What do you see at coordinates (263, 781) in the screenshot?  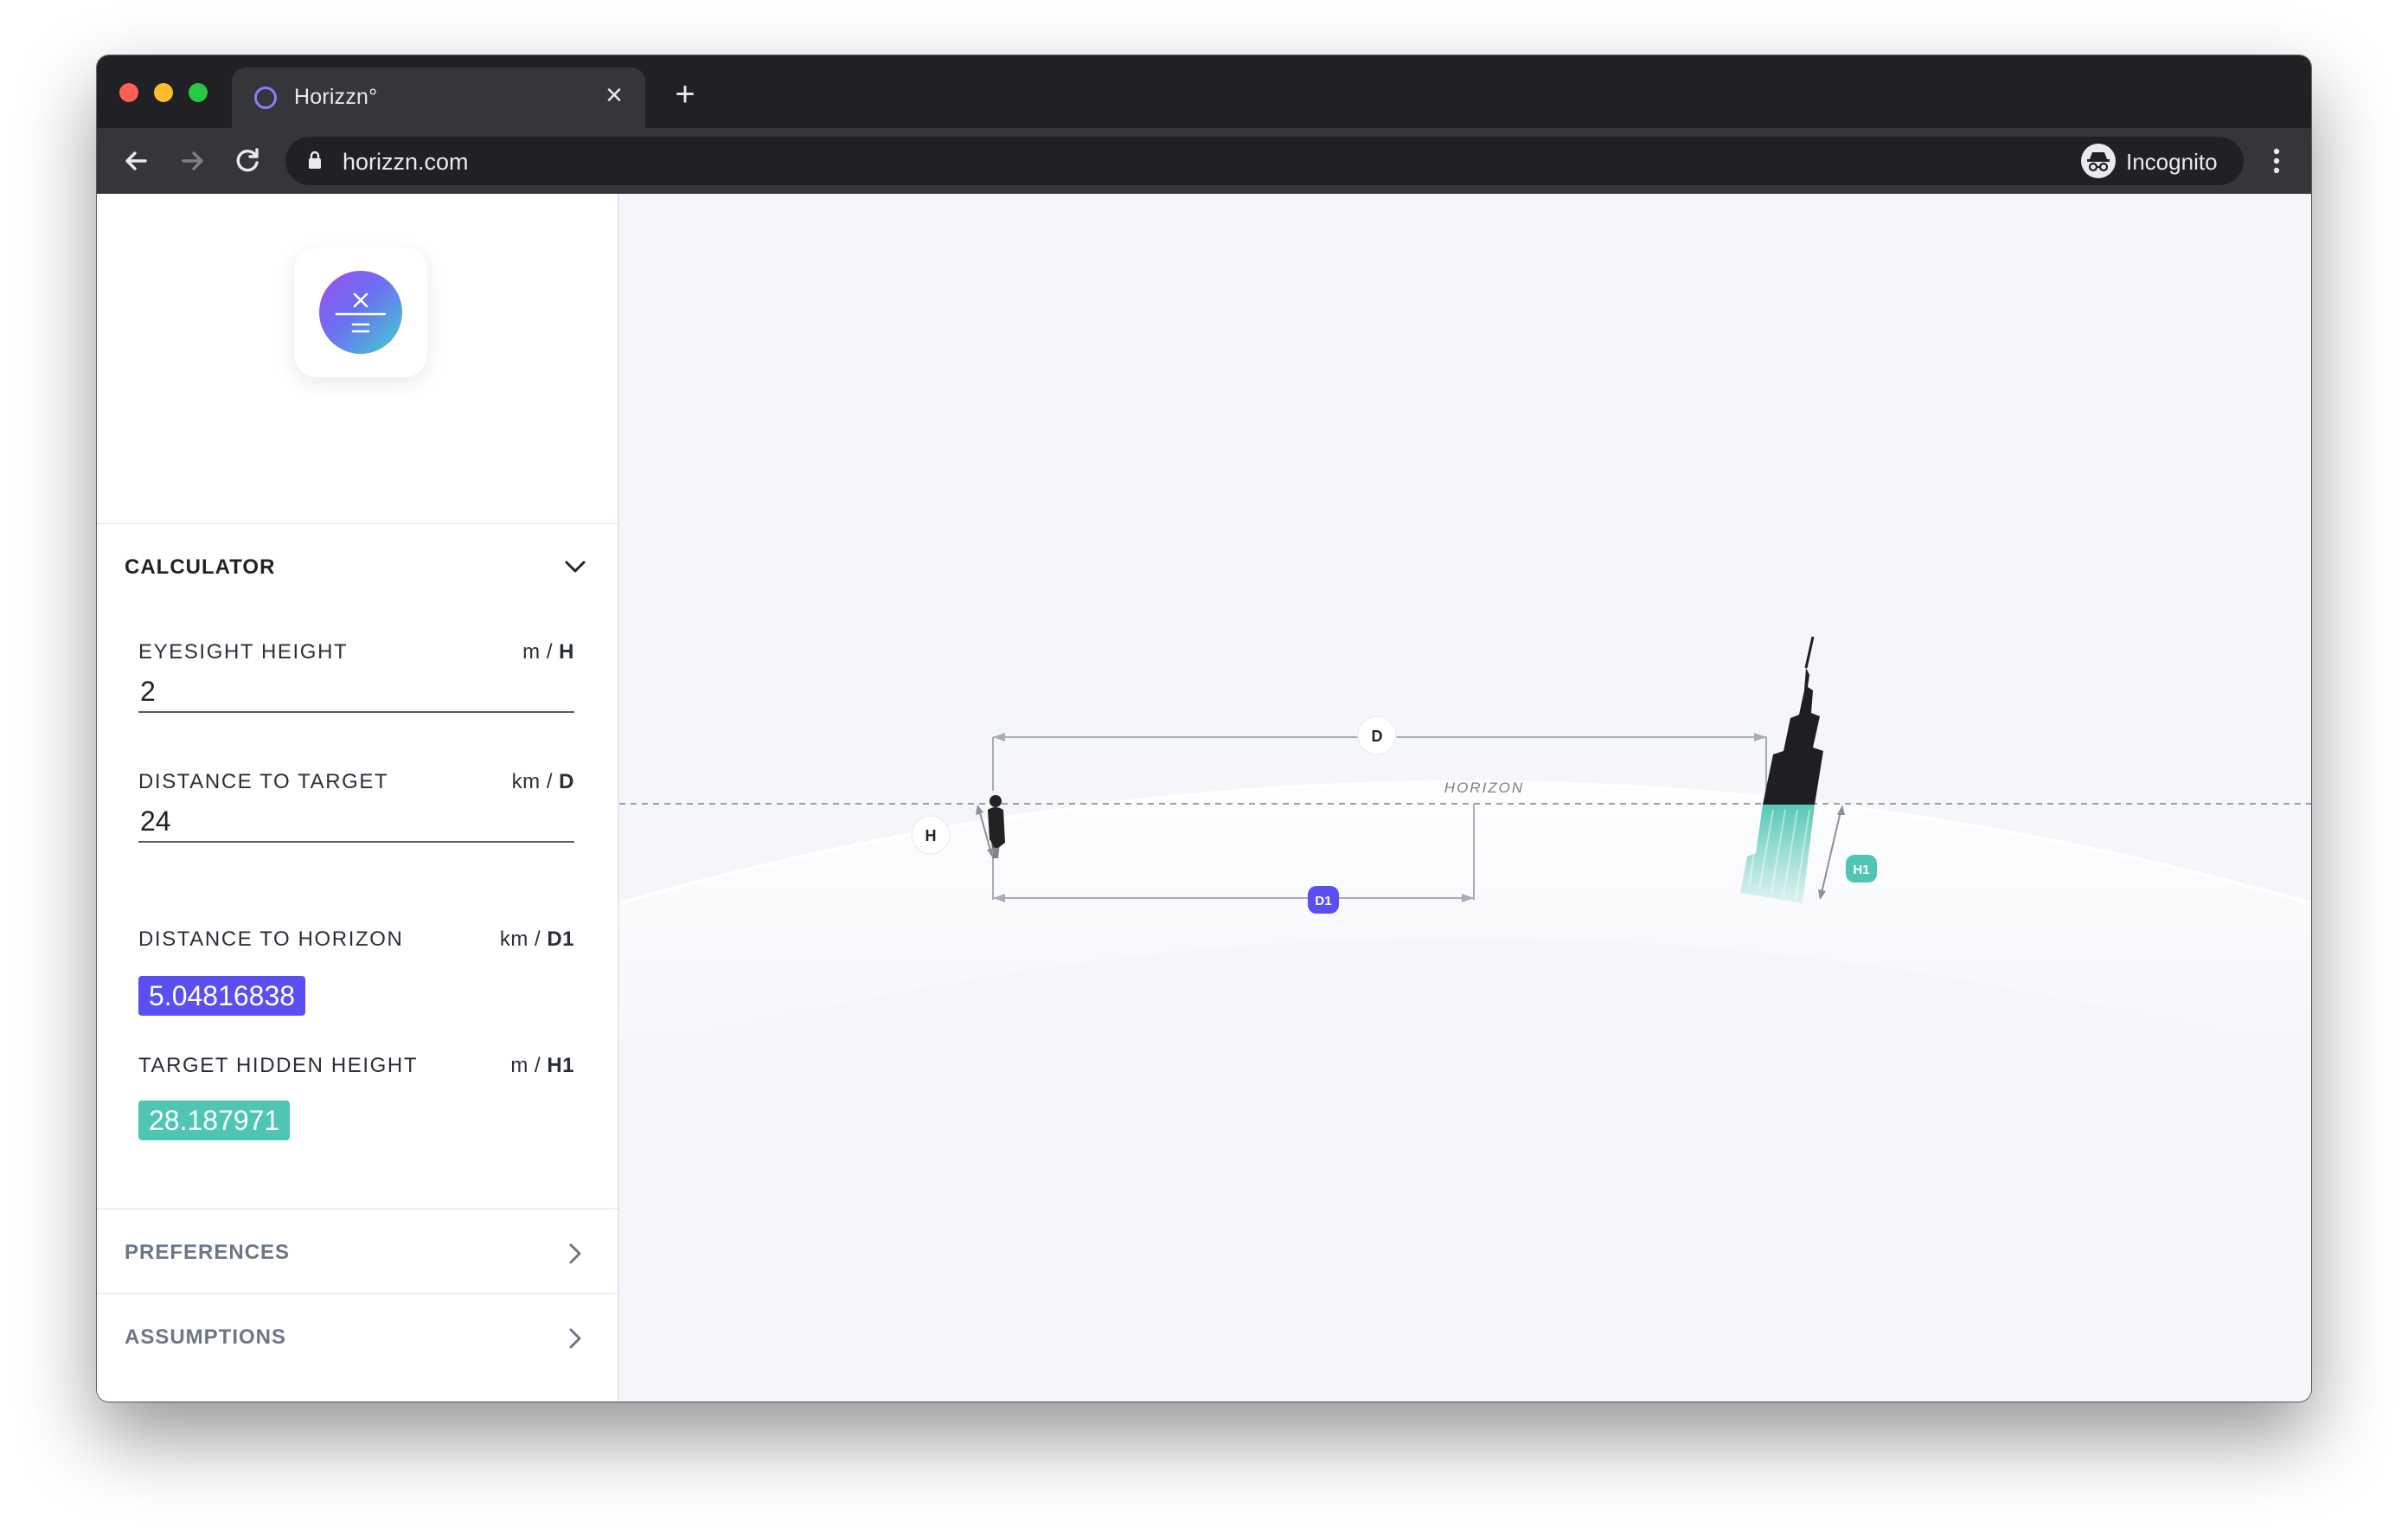 I see `distance-to-target-label: DISTANCE TO TARGET` at bounding box center [263, 781].